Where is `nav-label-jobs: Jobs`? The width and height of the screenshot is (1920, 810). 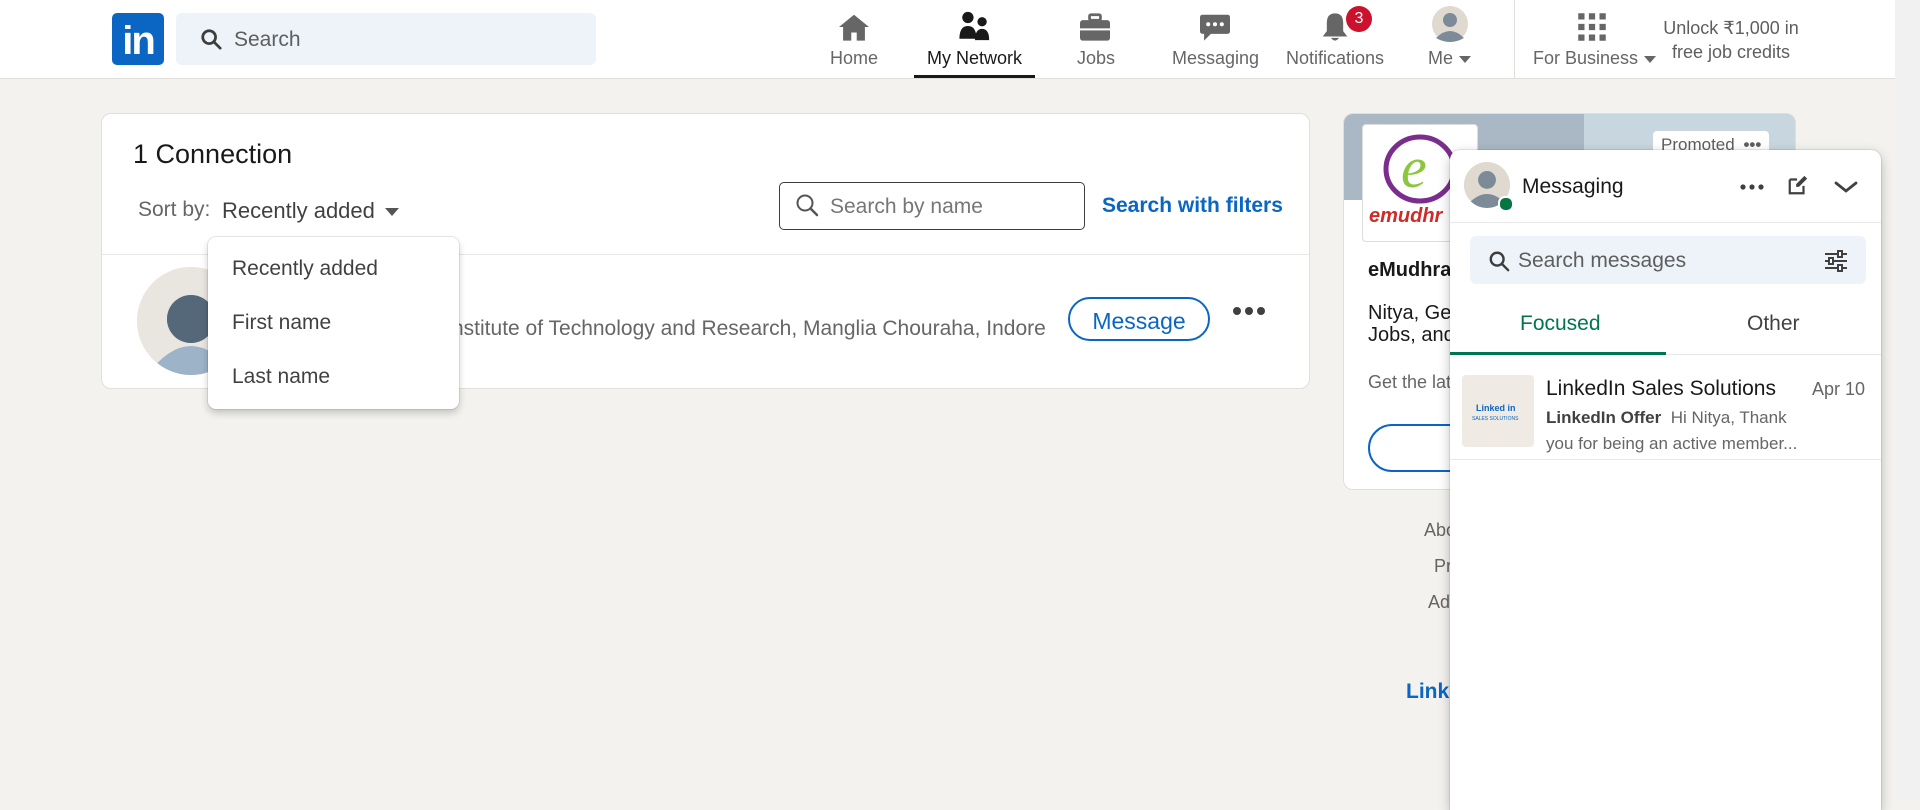
nav-label-jobs: Jobs is located at coordinates (1096, 58).